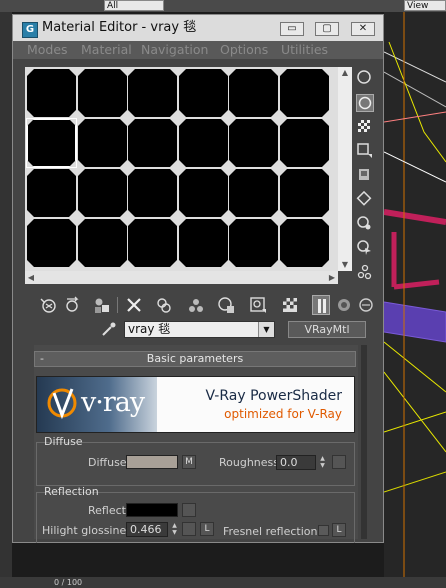 The height and width of the screenshot is (588, 446). What do you see at coordinates (152, 462) in the screenshot?
I see `diffuse-color-swatch` at bounding box center [152, 462].